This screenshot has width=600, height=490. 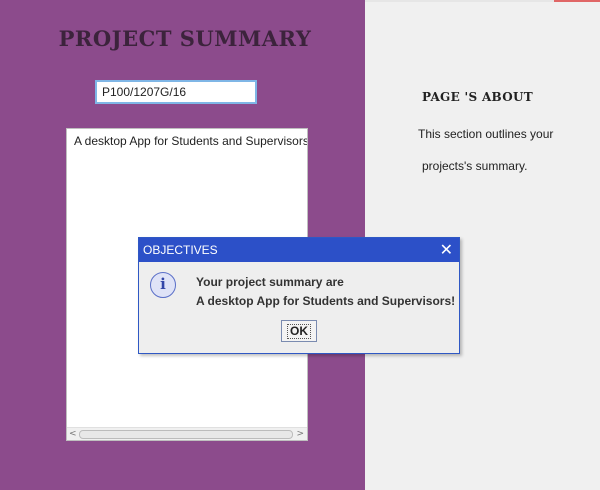 What do you see at coordinates (185, 38) in the screenshot?
I see `page-title: PROJECT SUMMARY` at bounding box center [185, 38].